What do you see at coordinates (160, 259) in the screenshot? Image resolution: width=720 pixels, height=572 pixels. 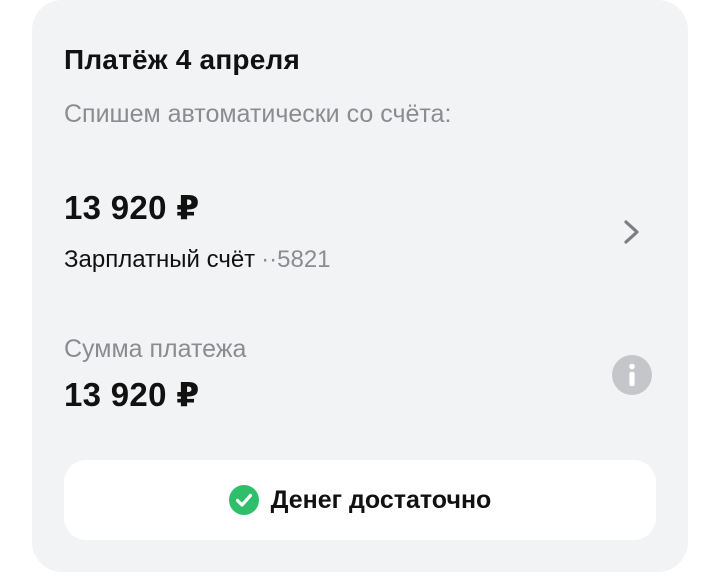 I see `account-name: Зарплатный счёт` at bounding box center [160, 259].